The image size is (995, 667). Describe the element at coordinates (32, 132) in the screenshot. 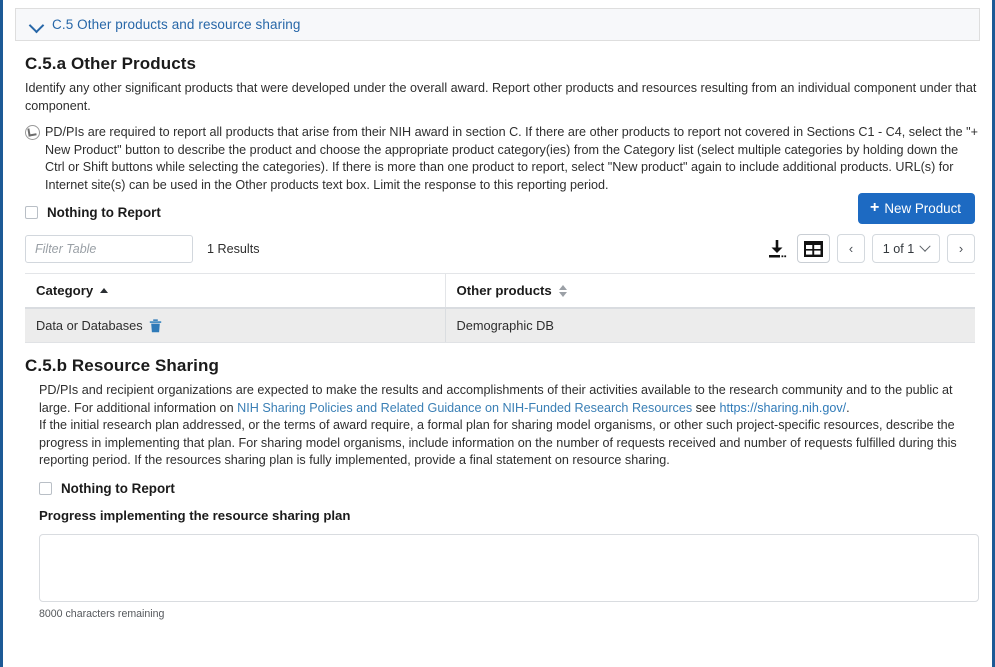

I see `pencil-circle-icon` at that location.